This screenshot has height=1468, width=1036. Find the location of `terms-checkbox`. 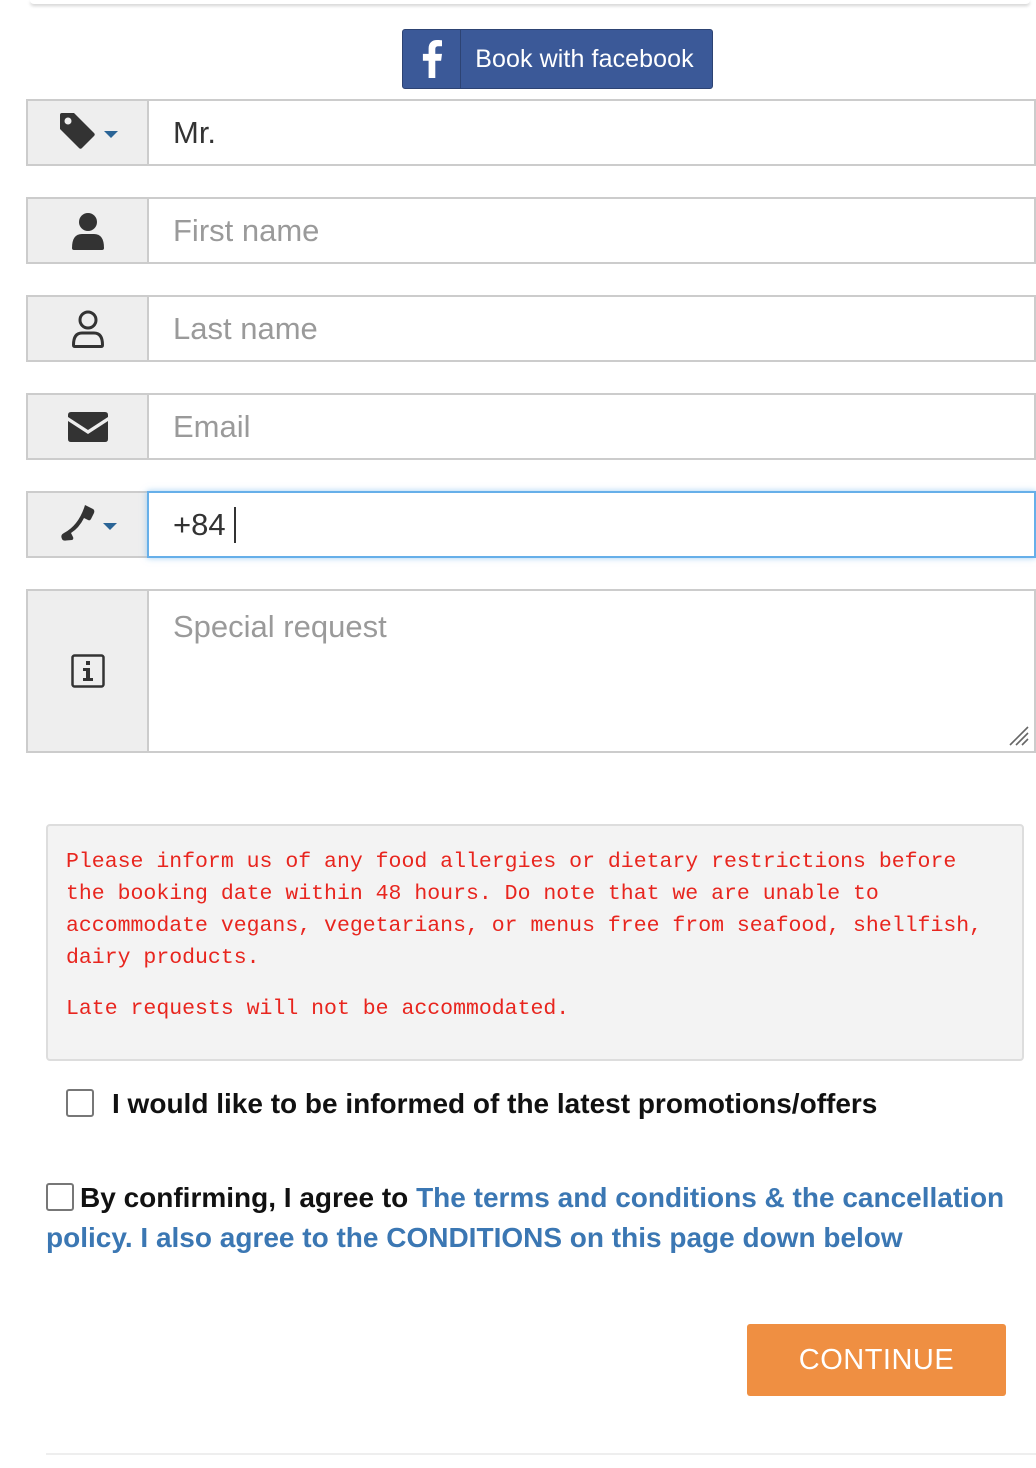

terms-checkbox is located at coordinates (60, 1197).